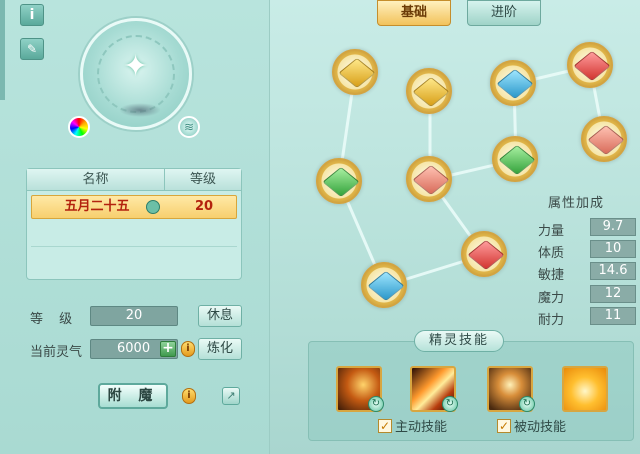  Describe the element at coordinates (551, 231) in the screenshot. I see `attribute-label: 力量` at that location.